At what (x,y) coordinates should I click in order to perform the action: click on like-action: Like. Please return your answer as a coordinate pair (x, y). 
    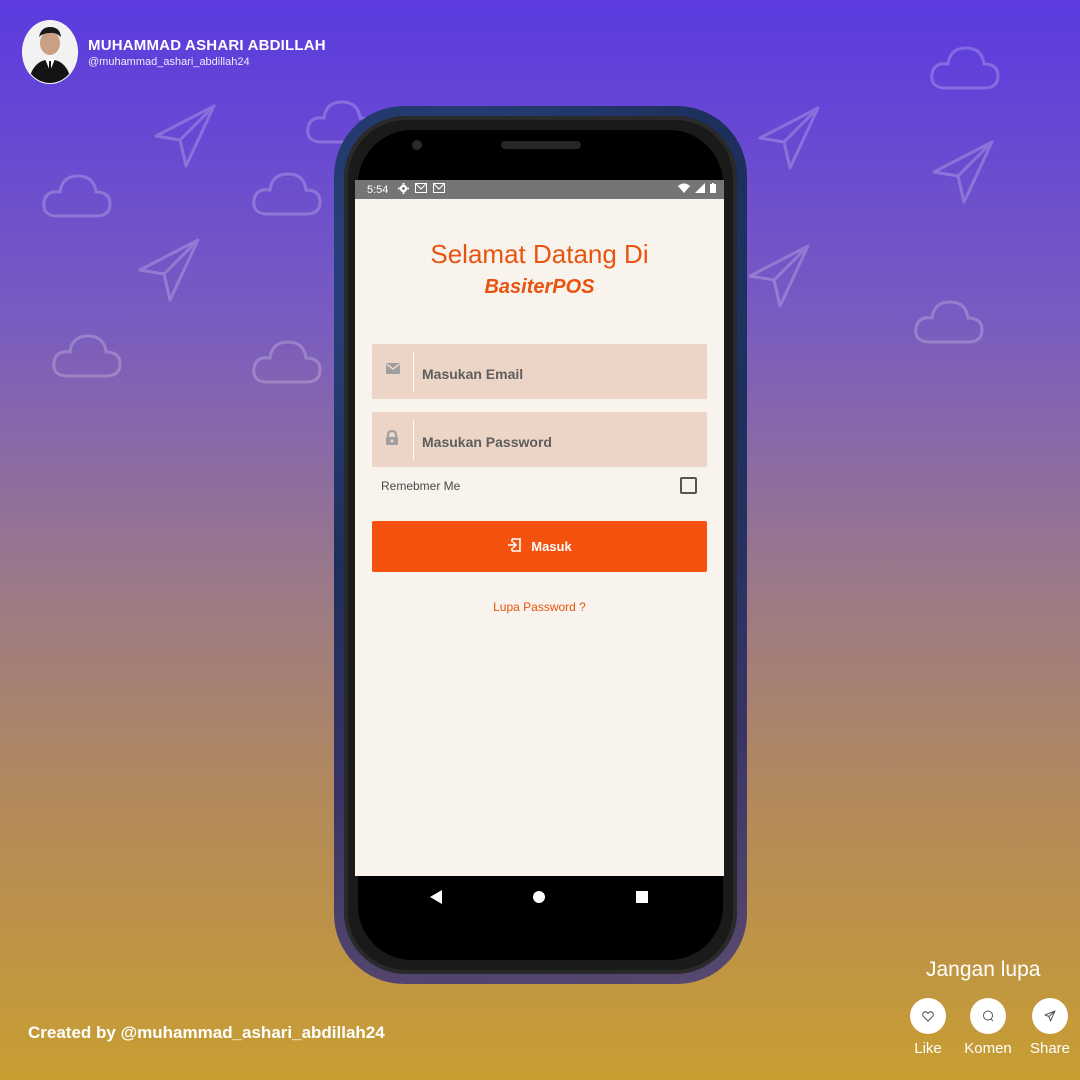
    Looking at the image, I should click on (928, 1027).